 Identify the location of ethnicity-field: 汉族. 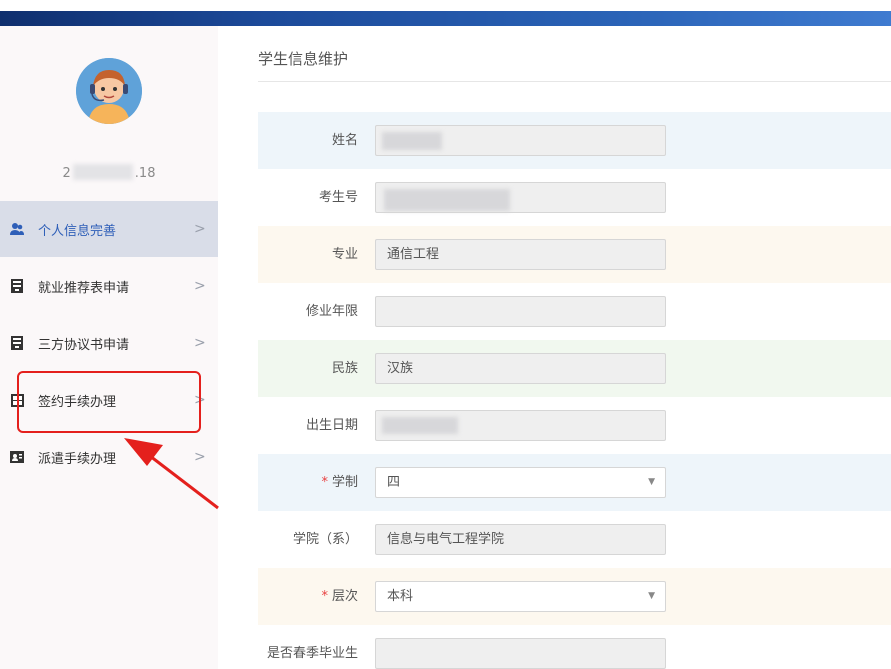
(520, 368).